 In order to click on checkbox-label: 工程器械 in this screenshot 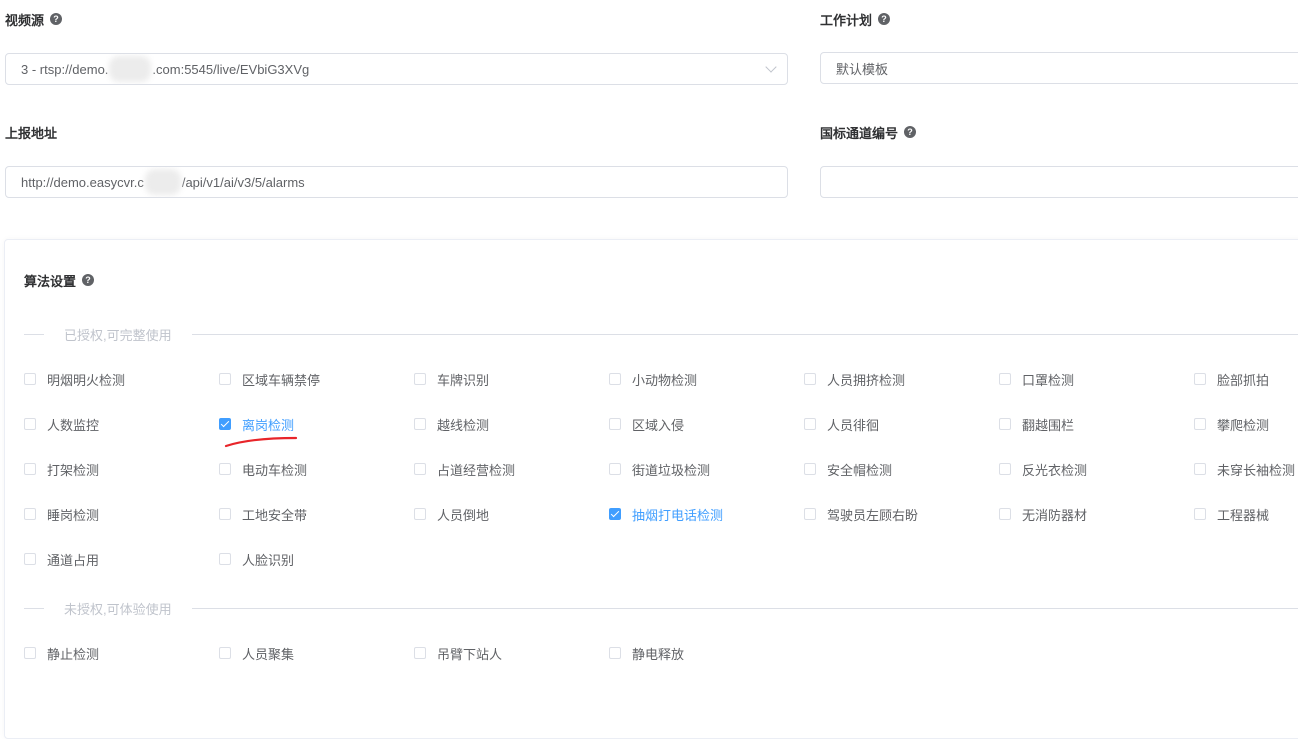, I will do `click(1243, 515)`.